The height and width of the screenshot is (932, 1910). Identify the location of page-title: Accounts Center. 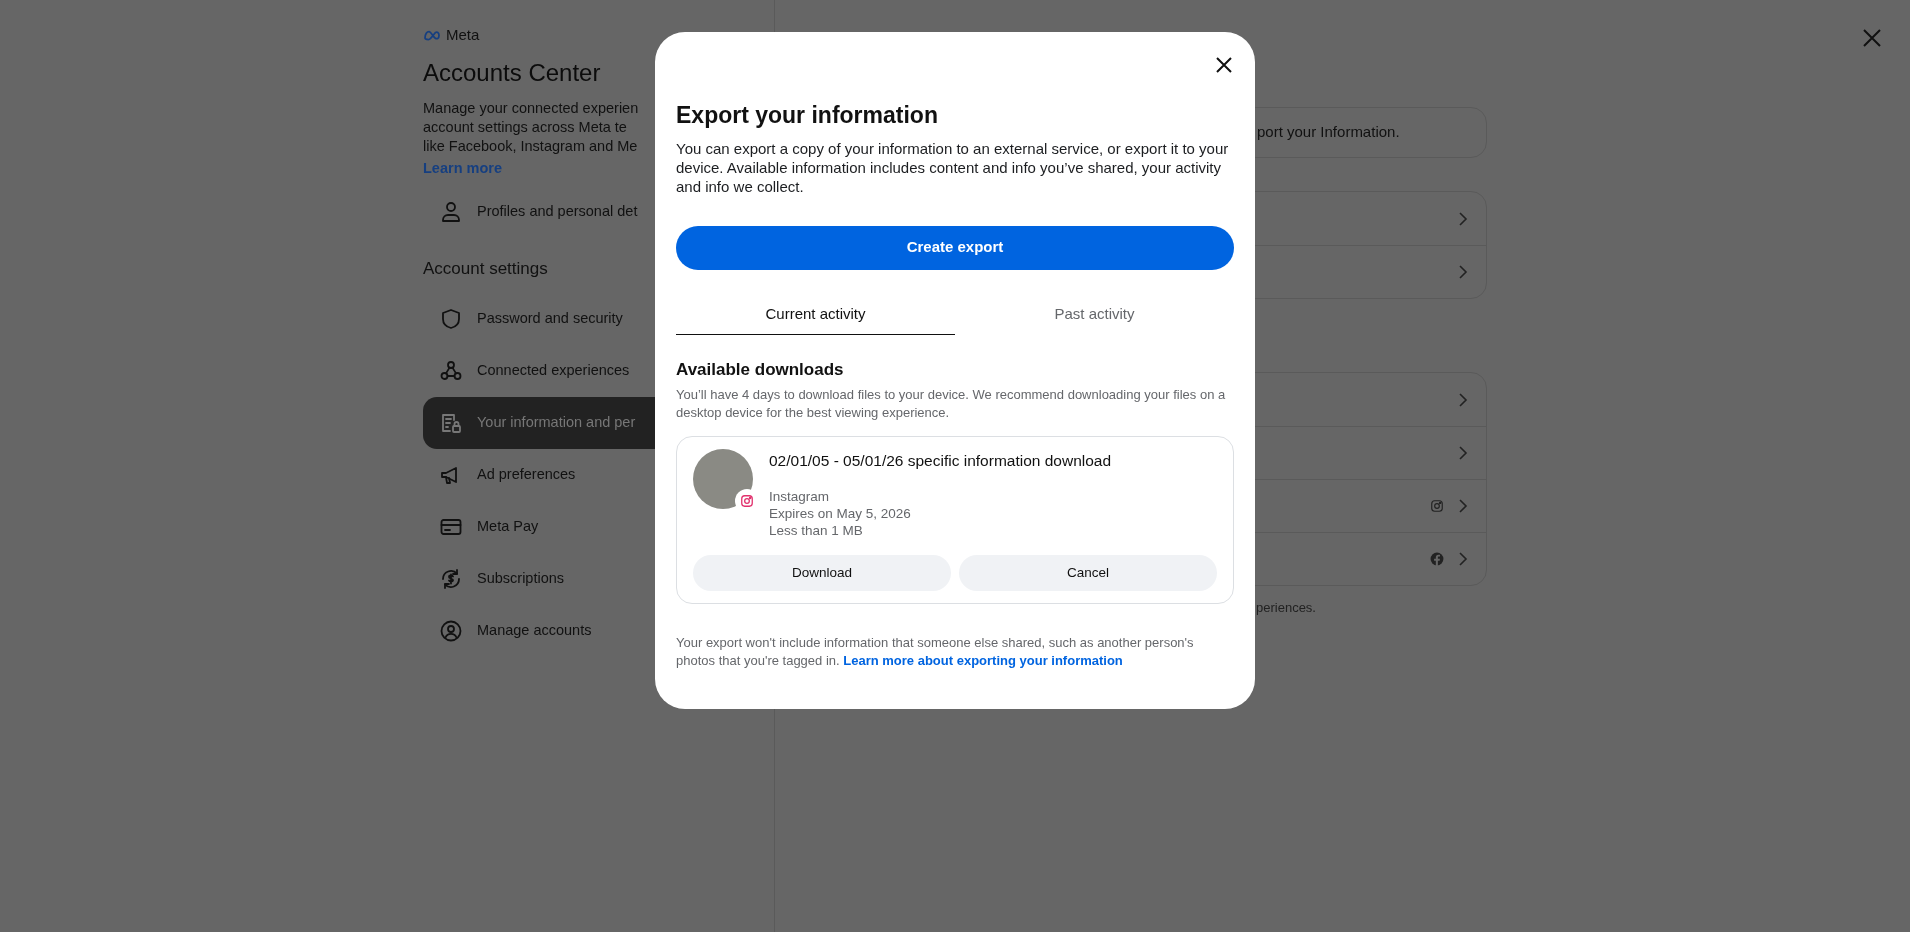
(512, 72).